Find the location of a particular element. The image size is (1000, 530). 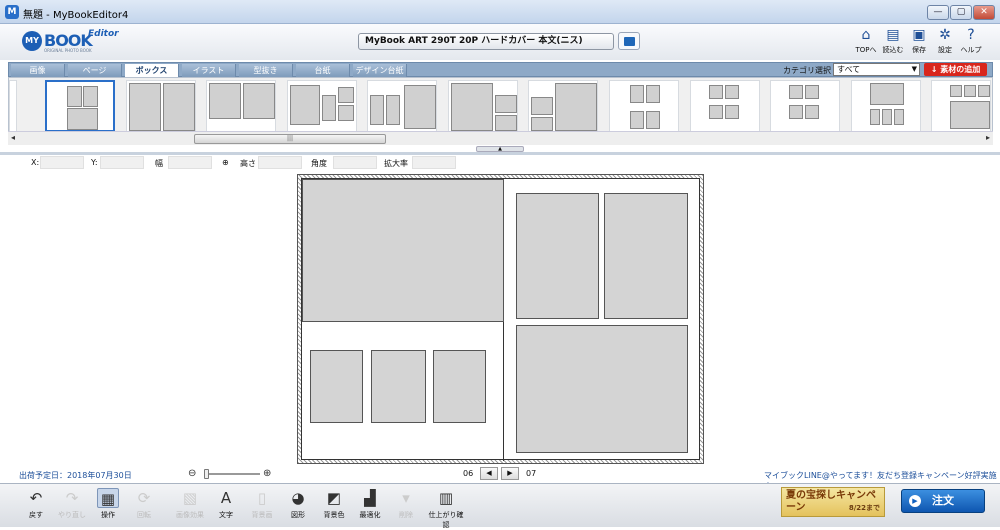

tab-0: 画像 is located at coordinates (38, 70).